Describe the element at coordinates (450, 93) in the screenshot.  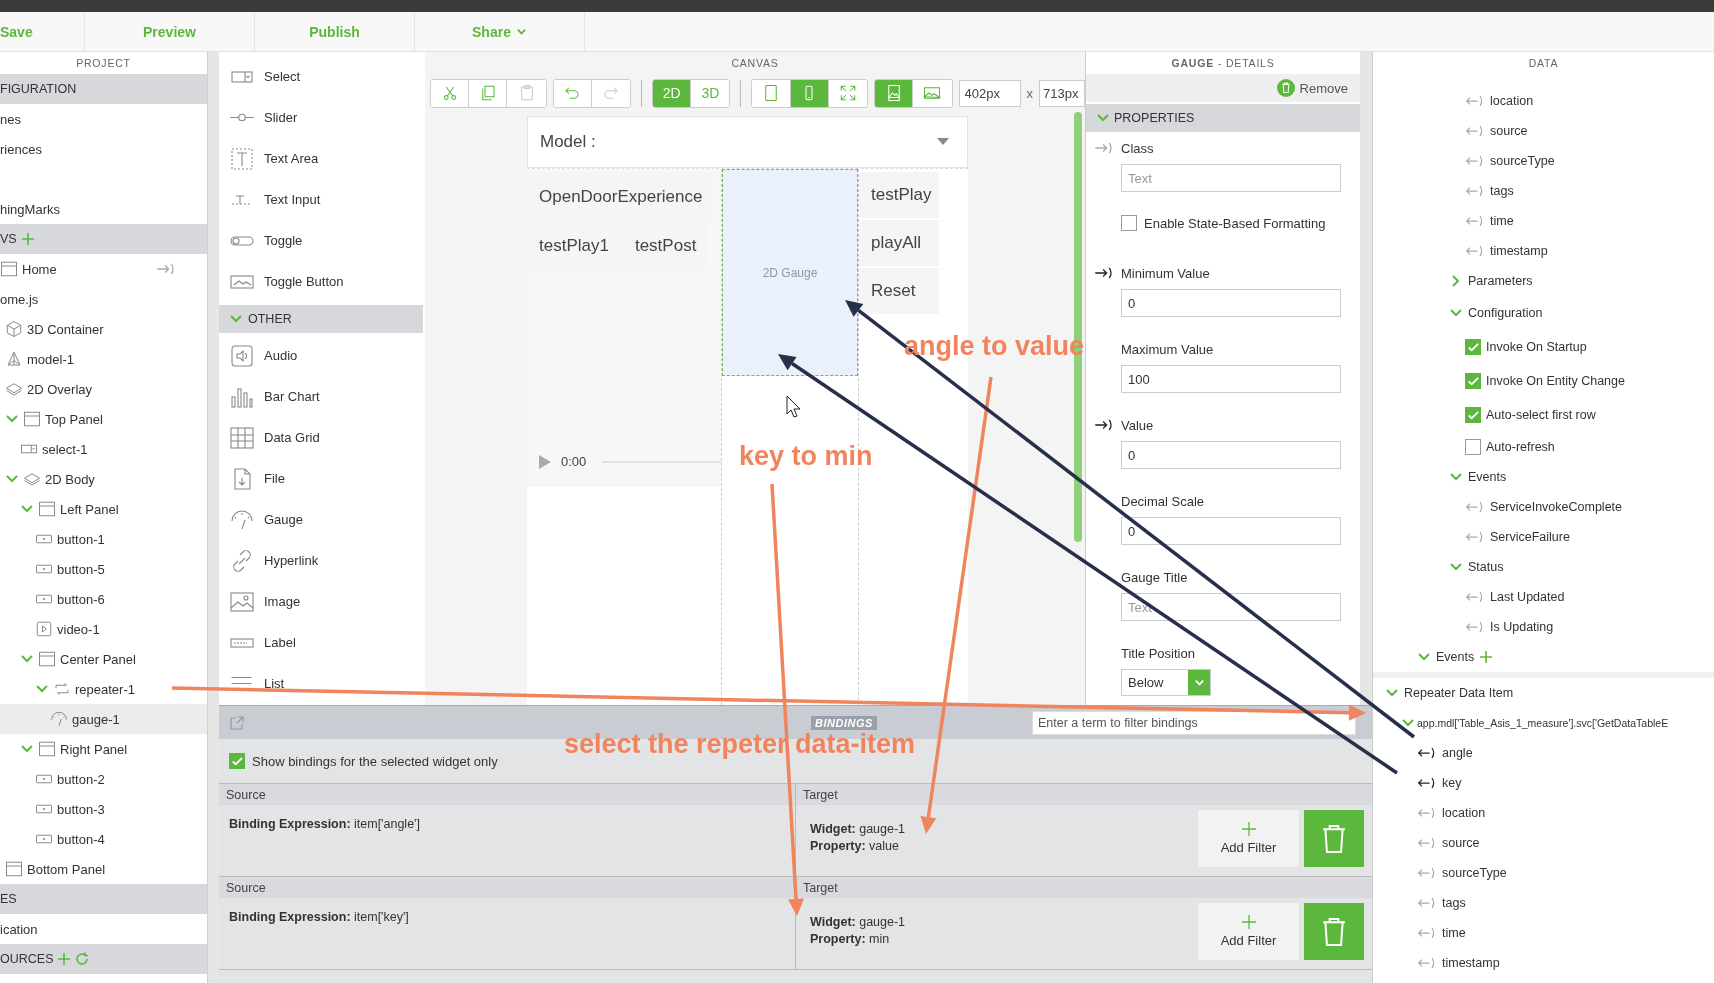
I see `scissors-button` at that location.